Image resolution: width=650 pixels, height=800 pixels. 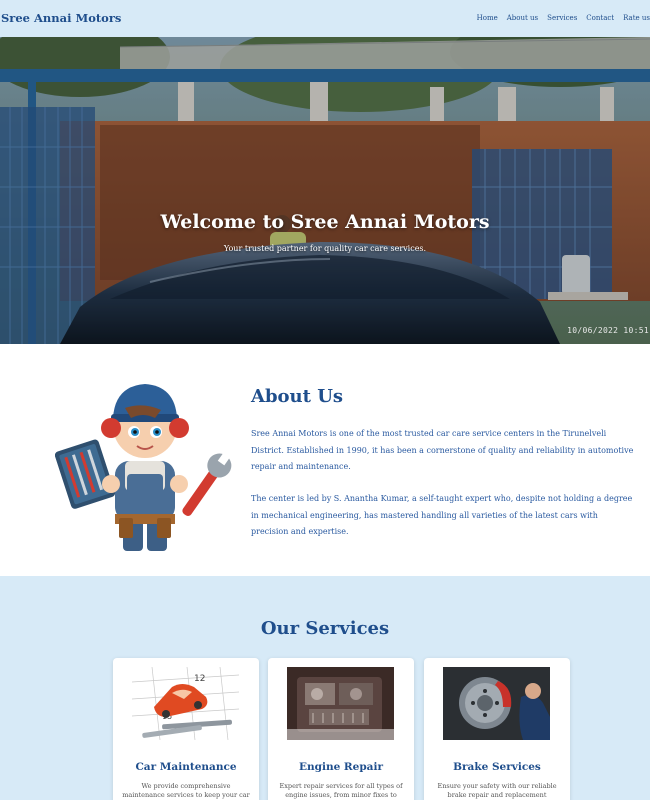 I want to click on nav-about-us: About us, so click(x=522, y=18).